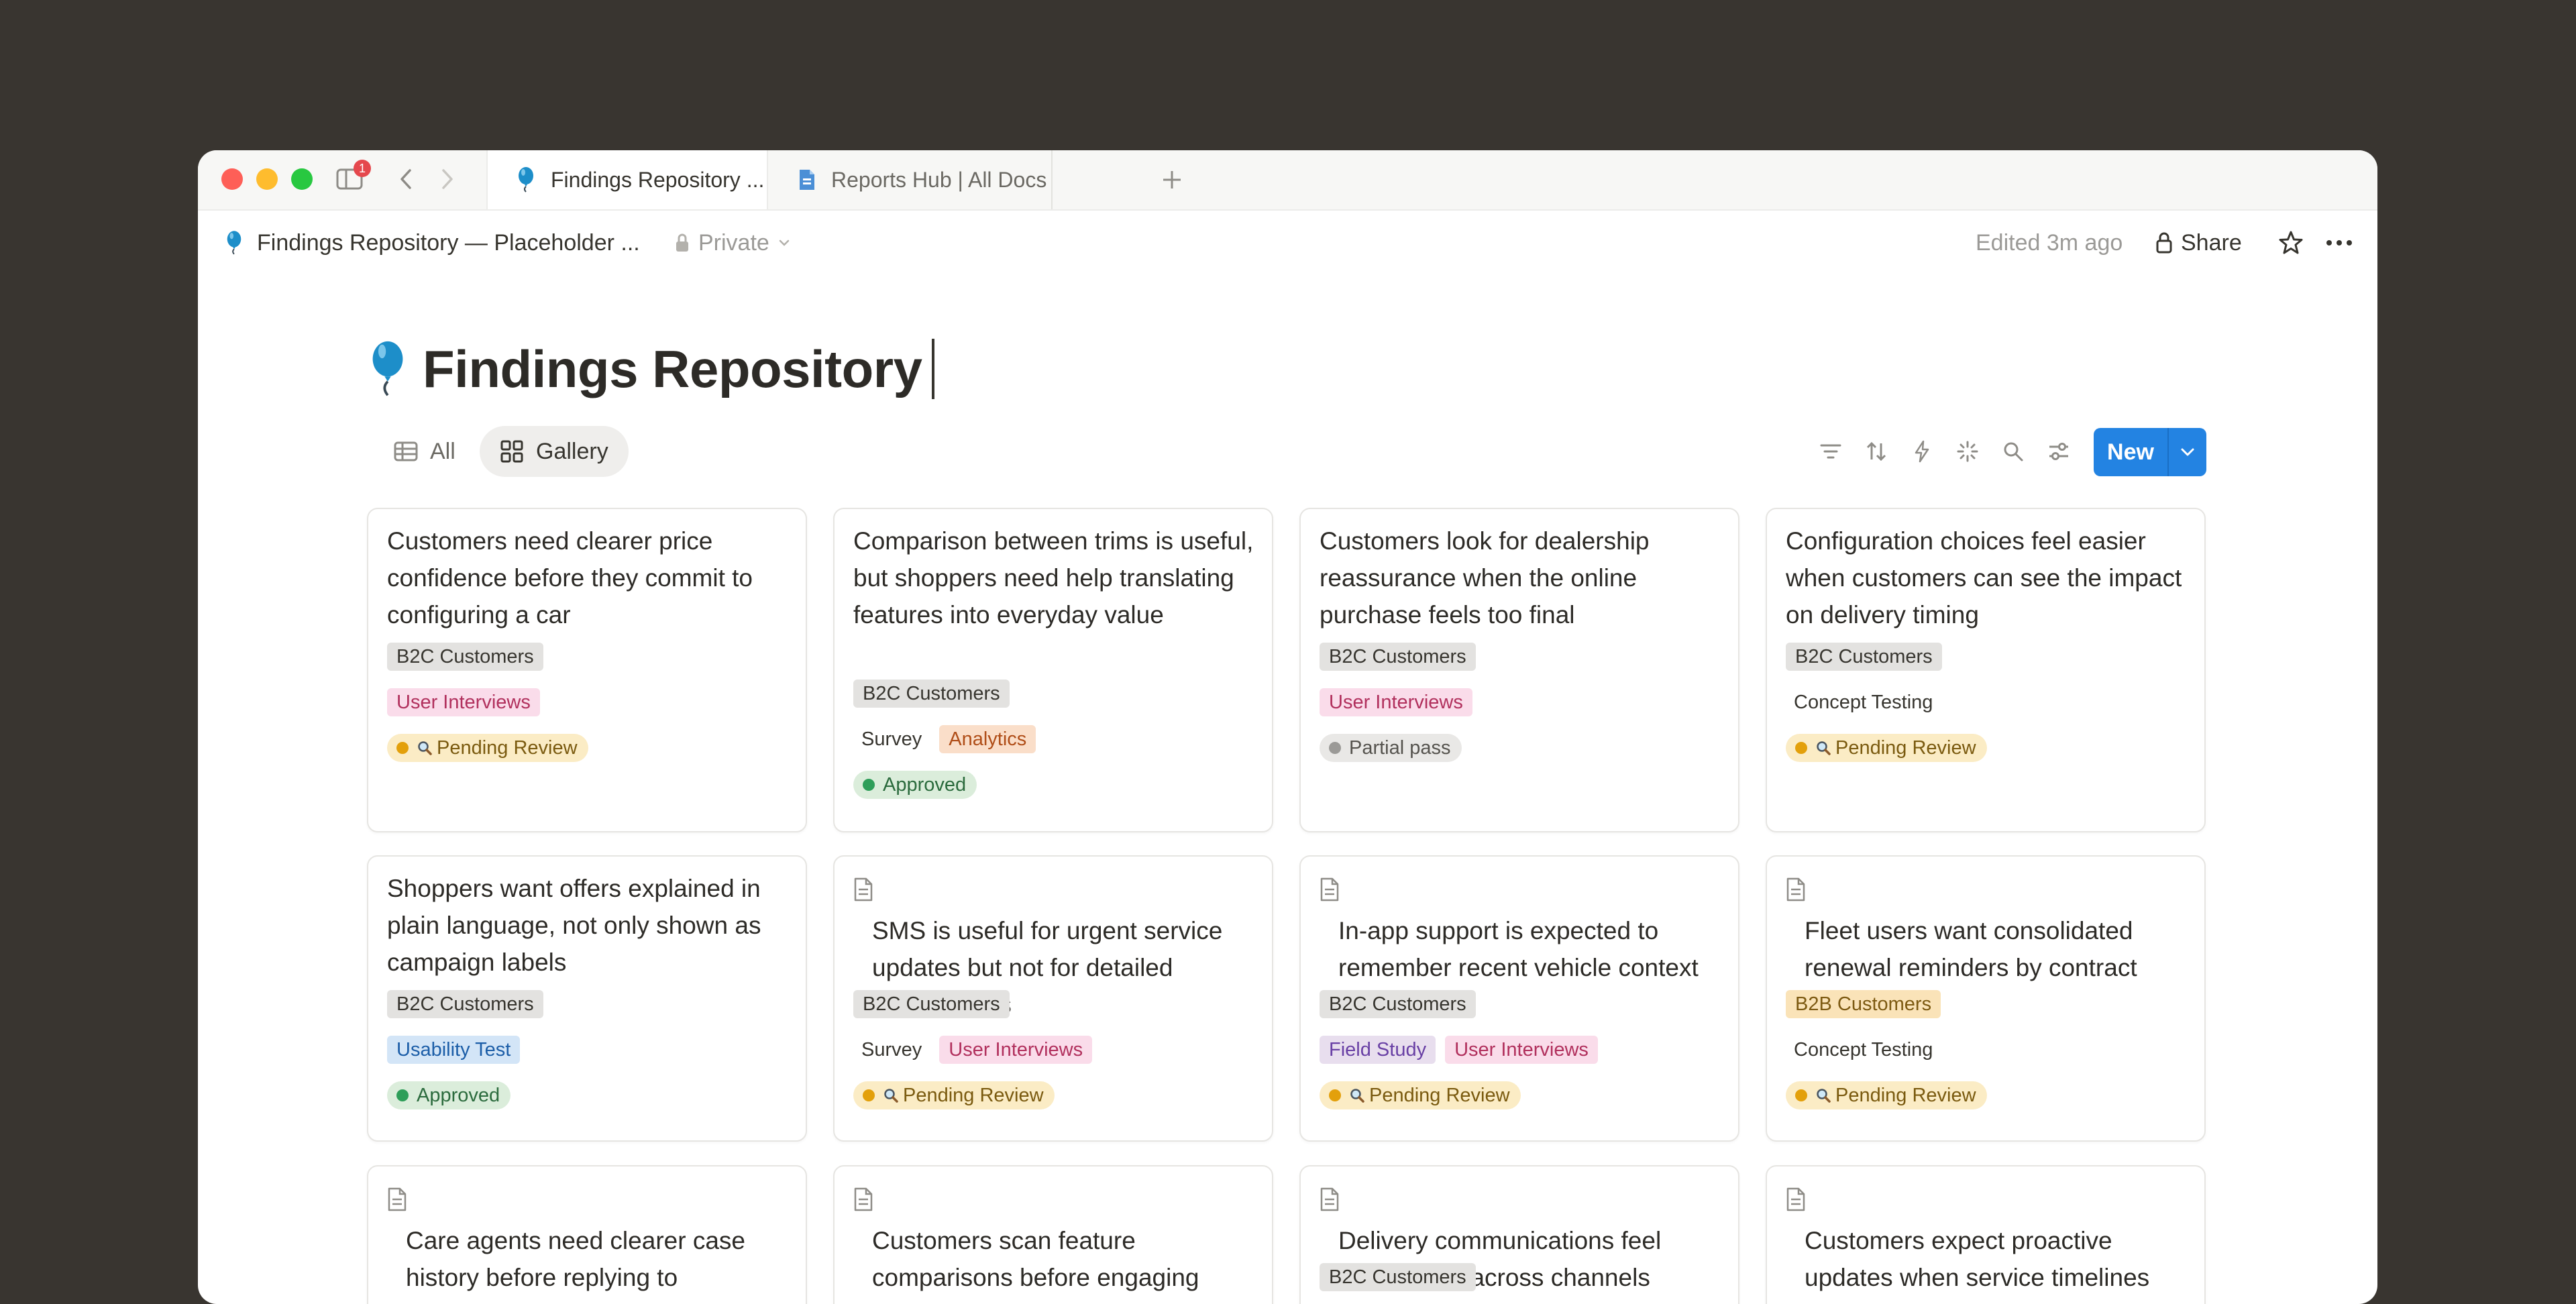 Image resolution: width=2576 pixels, height=1304 pixels. Describe the element at coordinates (406, 451) in the screenshot. I see `table-icon` at that location.